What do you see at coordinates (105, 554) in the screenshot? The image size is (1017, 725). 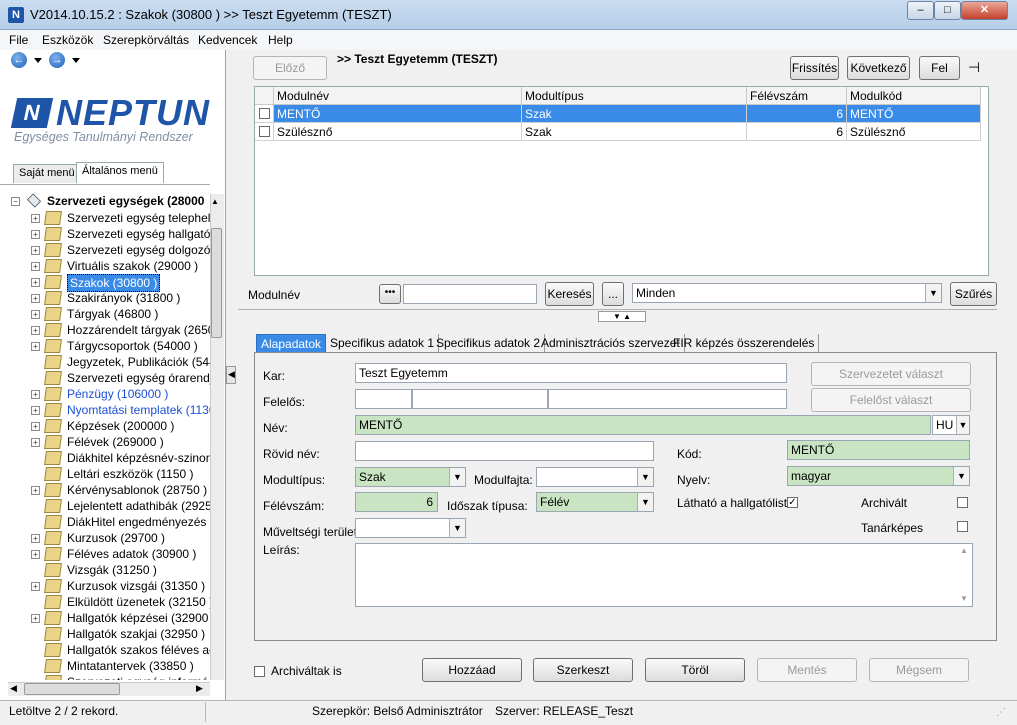 I see `tree-item: + Féléves adatok (30900 )` at bounding box center [105, 554].